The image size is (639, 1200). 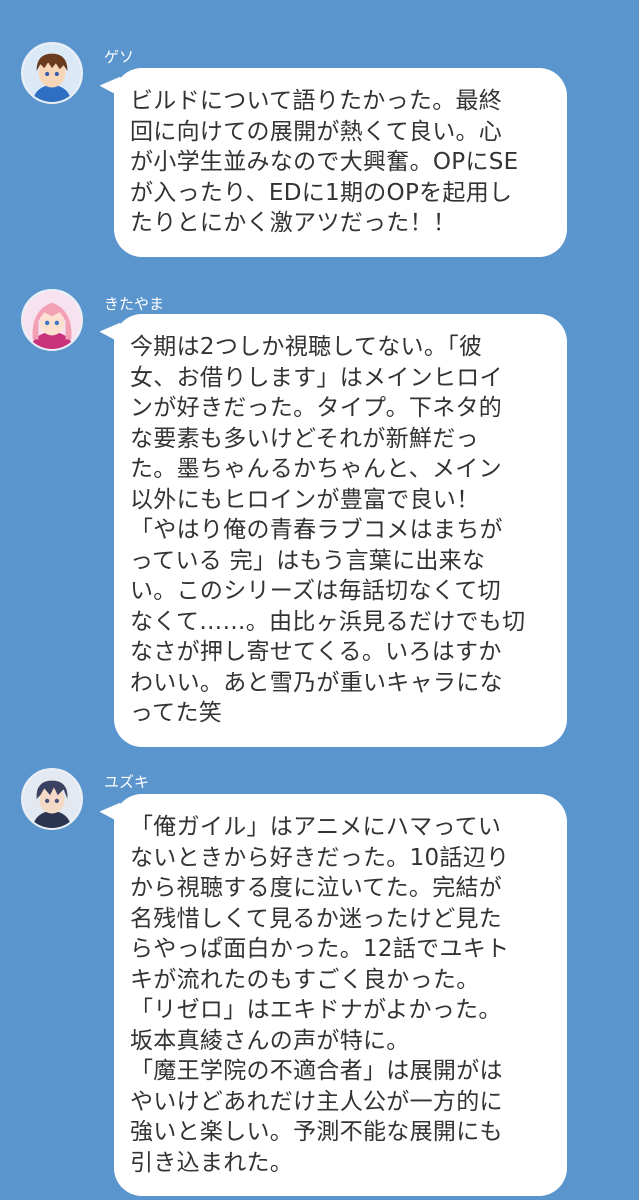 I want to click on message-line: 名残惜しくて見るか迷ったけど見た, so click(x=316, y=918).